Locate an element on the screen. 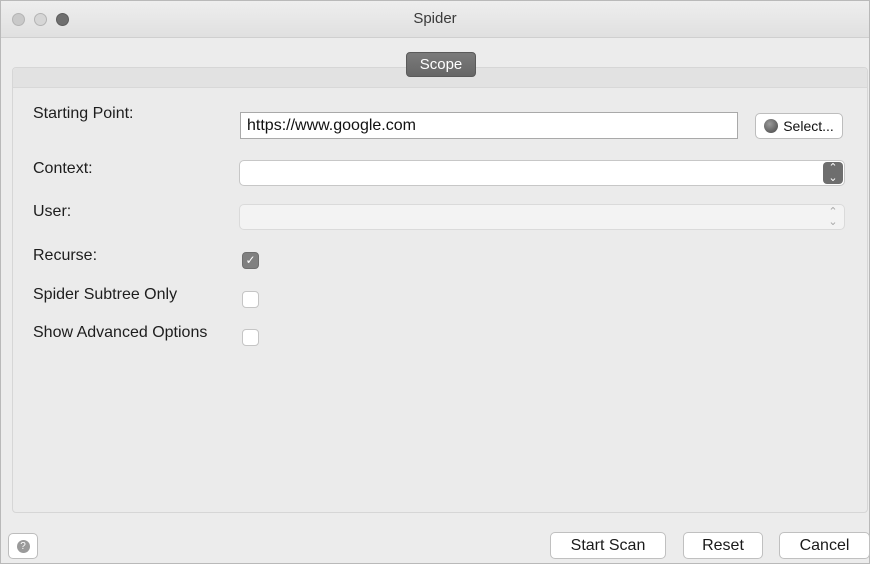 This screenshot has width=870, height=564. window-title: Spider is located at coordinates (435, 18).